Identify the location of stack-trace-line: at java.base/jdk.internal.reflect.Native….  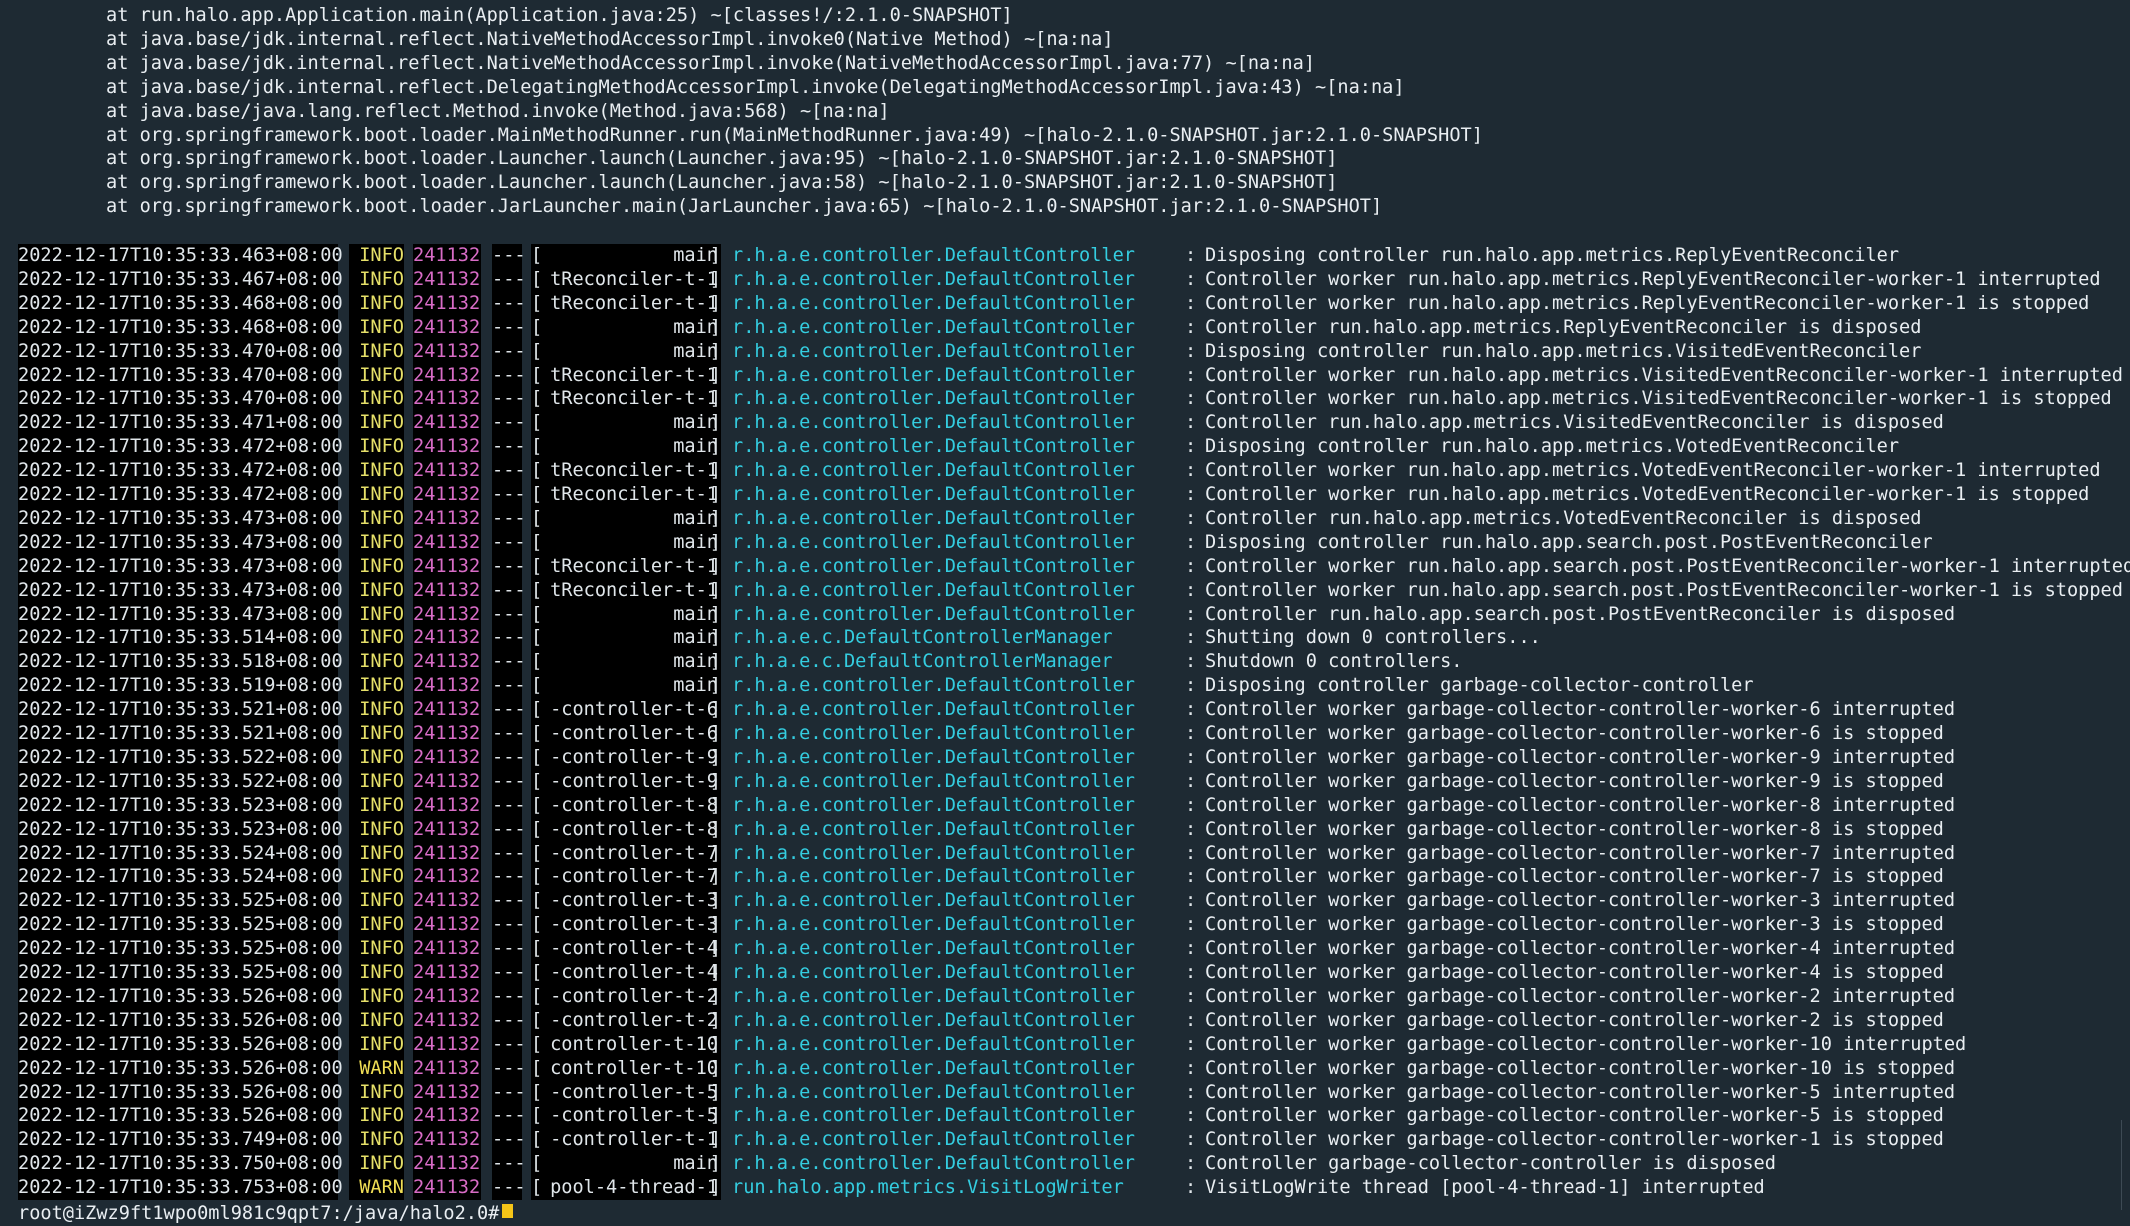
(610, 39).